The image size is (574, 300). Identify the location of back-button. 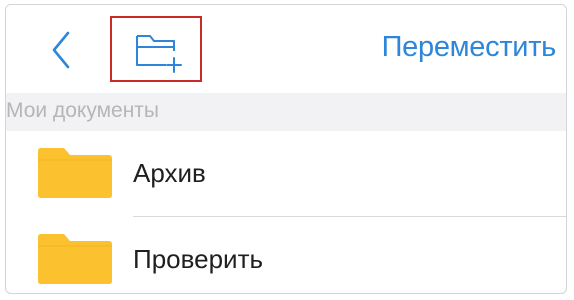
(62, 50).